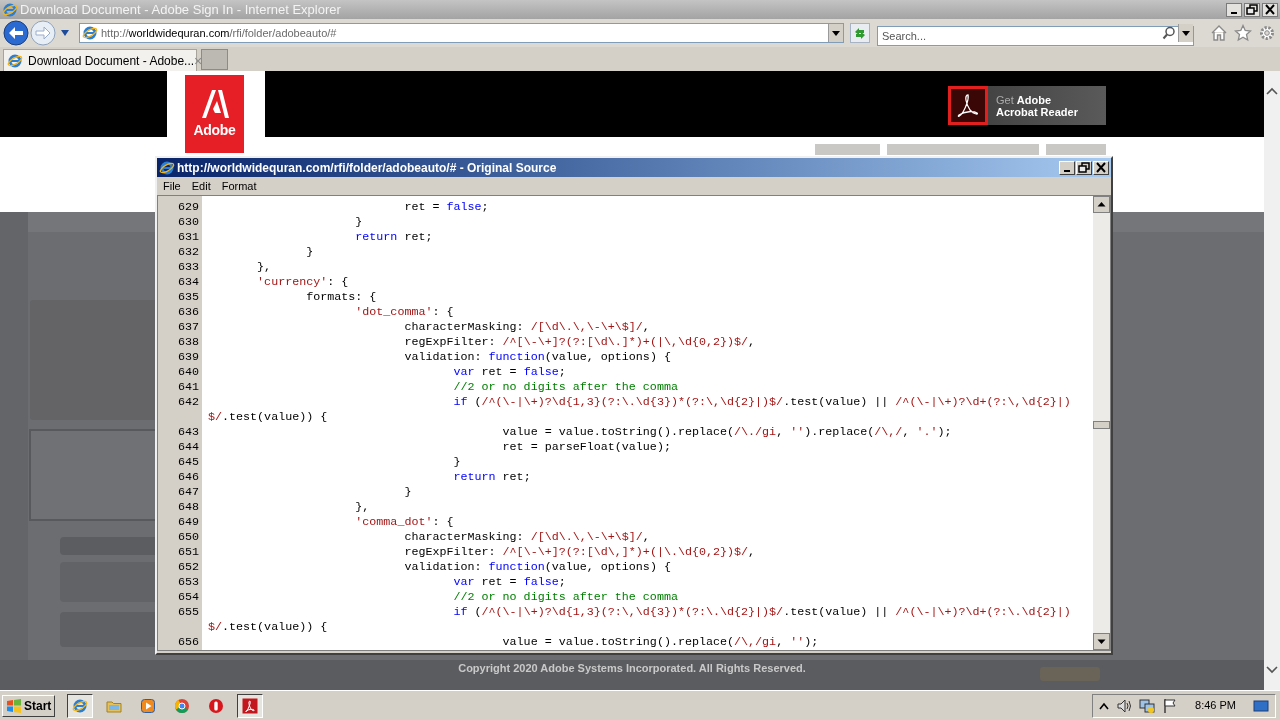 This screenshot has height=720, width=1280. I want to click on line-number: 644, so click(188, 447).